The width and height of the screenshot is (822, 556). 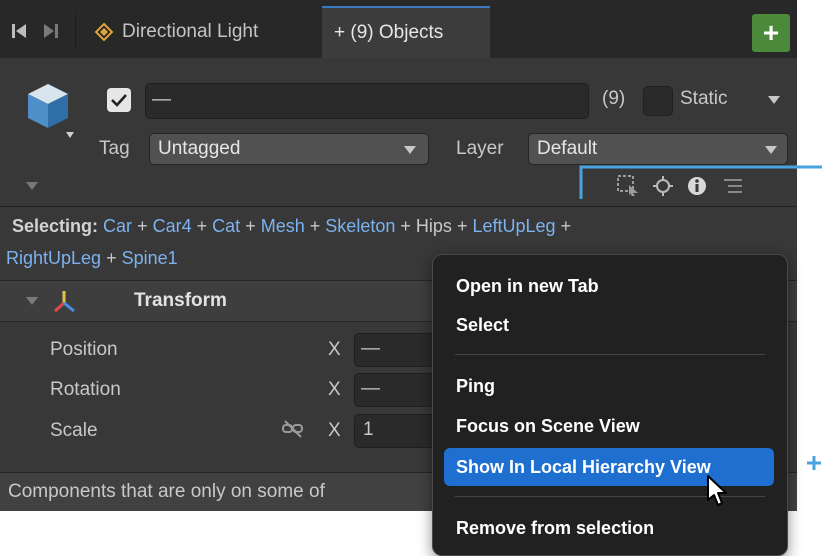 I want to click on layer-dropdown: Default, so click(x=658, y=149).